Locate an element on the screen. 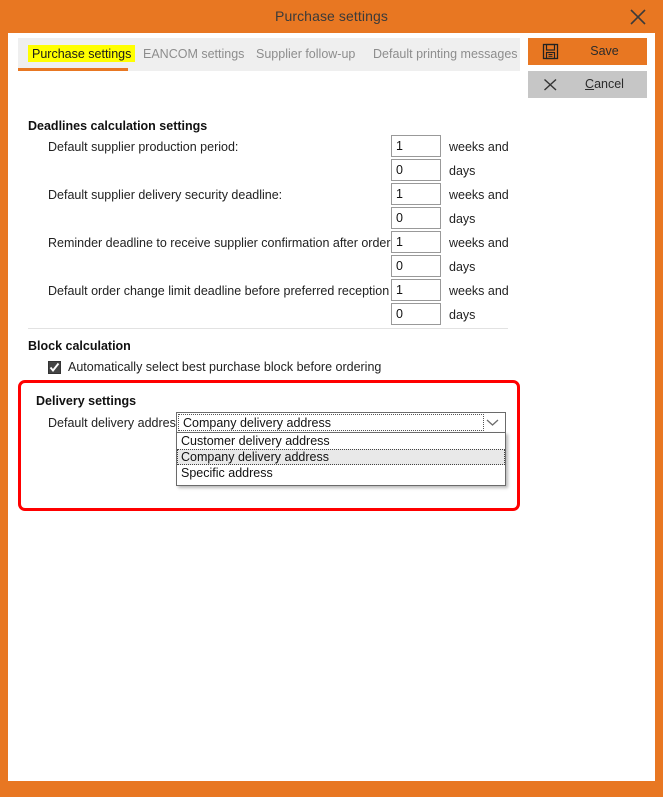 This screenshot has height=797, width=663. section-separator is located at coordinates (268, 328).